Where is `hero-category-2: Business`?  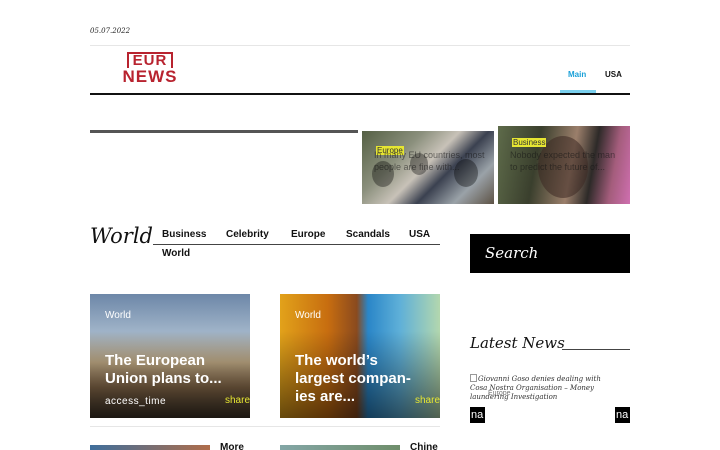
hero-category-2: Business is located at coordinates (529, 142).